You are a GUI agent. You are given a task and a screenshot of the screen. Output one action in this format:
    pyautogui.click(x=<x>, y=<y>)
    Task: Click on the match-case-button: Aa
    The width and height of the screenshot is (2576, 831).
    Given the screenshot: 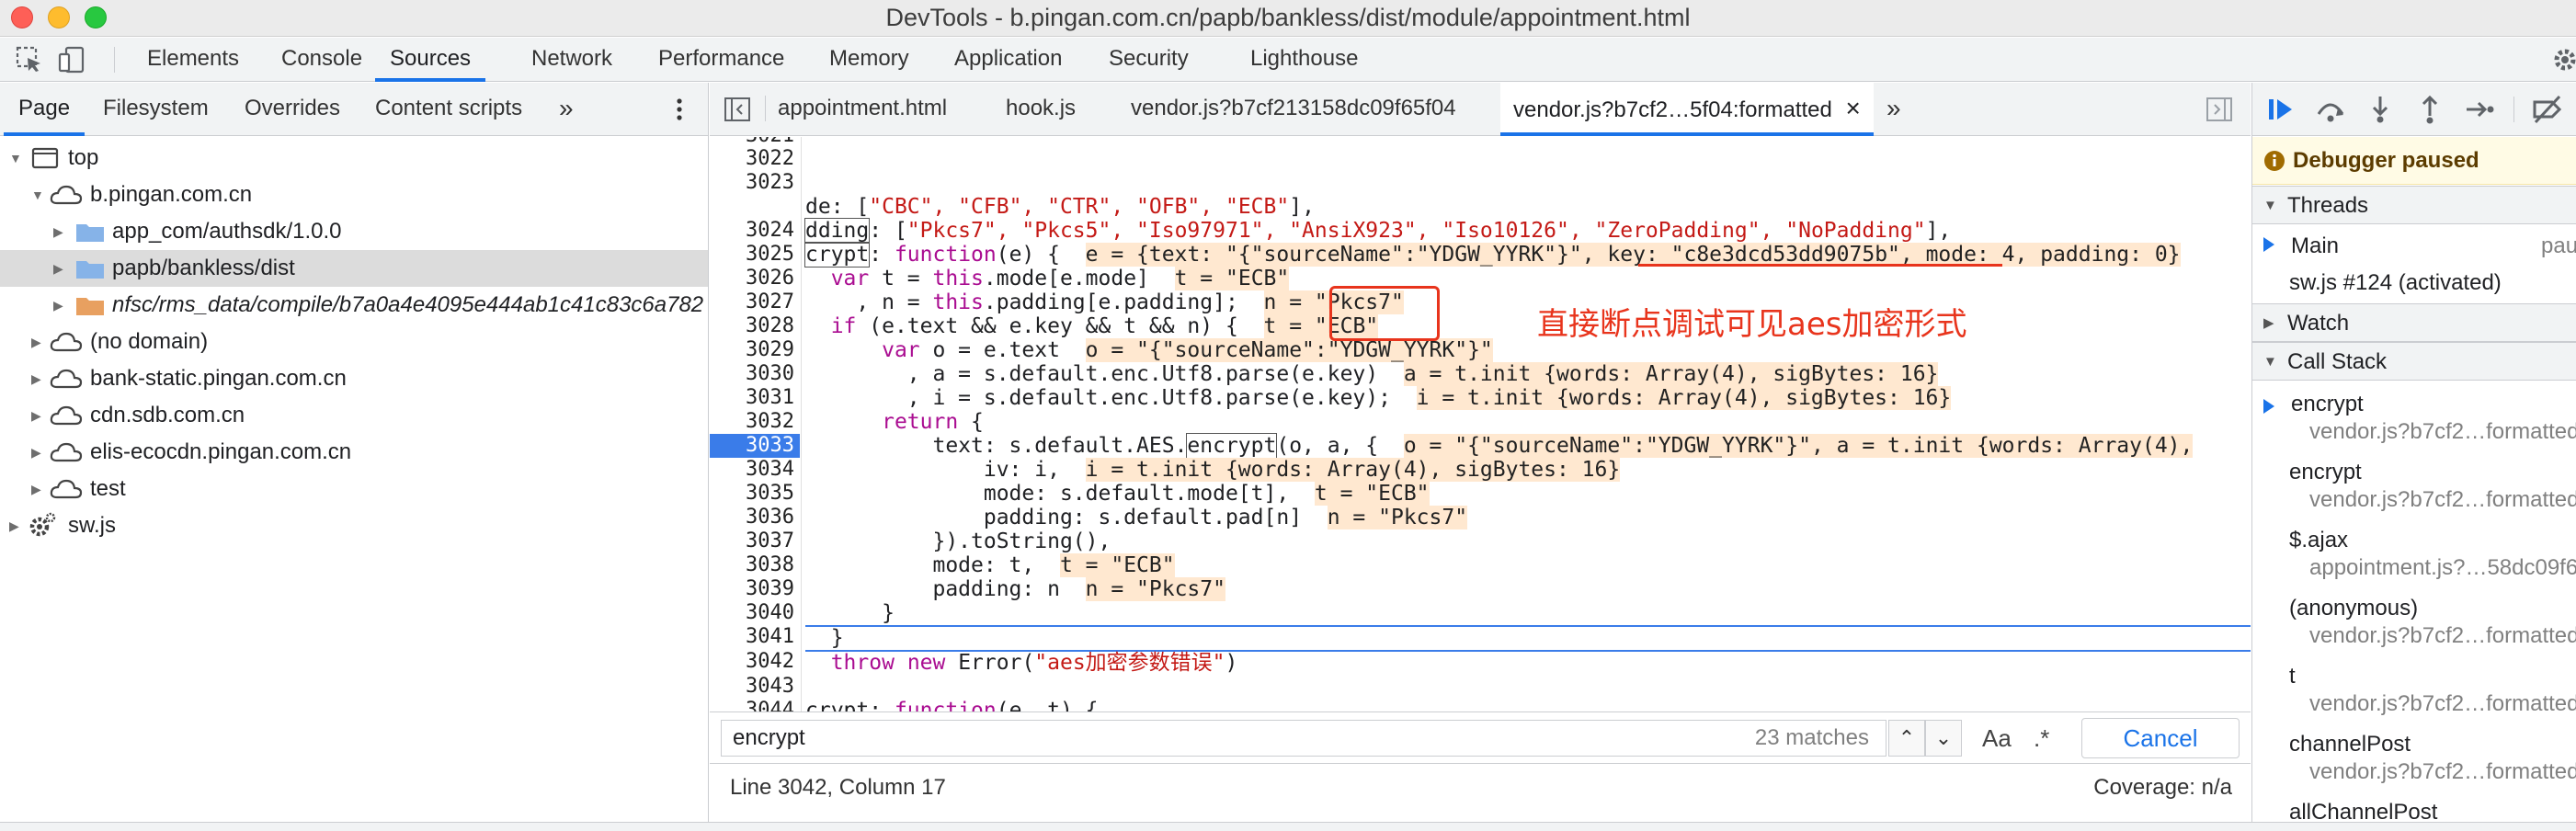 What is the action you would take?
    pyautogui.click(x=1997, y=738)
    